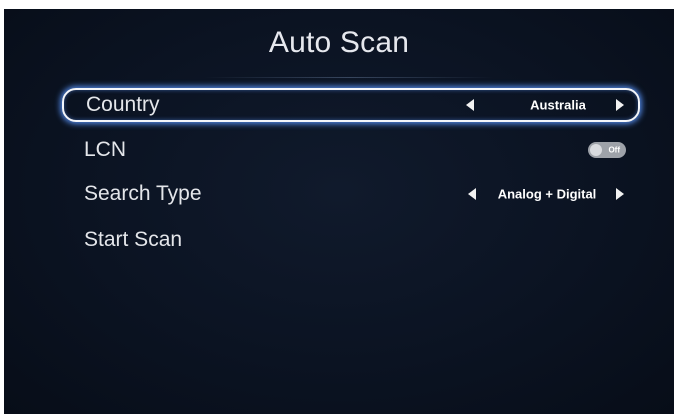 This screenshot has height=414, width=674. Describe the element at coordinates (351, 240) in the screenshot. I see `start-scan-row: Start Scan` at that location.